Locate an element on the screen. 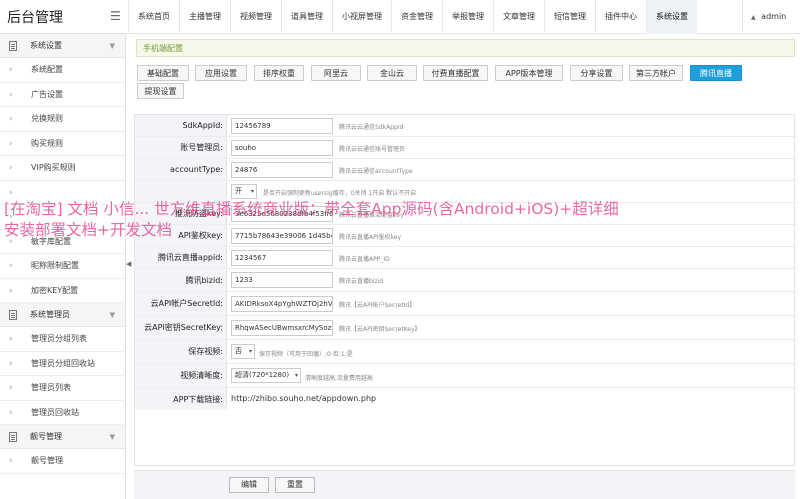  sidebar-item-sensitive-words: › 敏字库配置 is located at coordinates (62, 242).